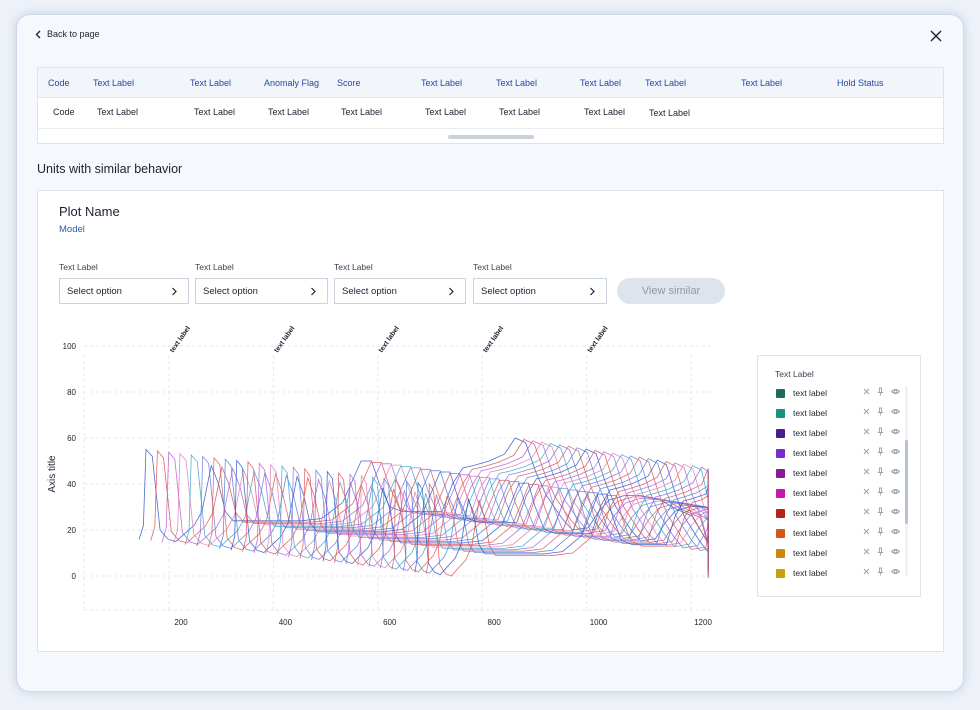 This screenshot has width=980, height=710. I want to click on column-header: Code, so click(59, 83).